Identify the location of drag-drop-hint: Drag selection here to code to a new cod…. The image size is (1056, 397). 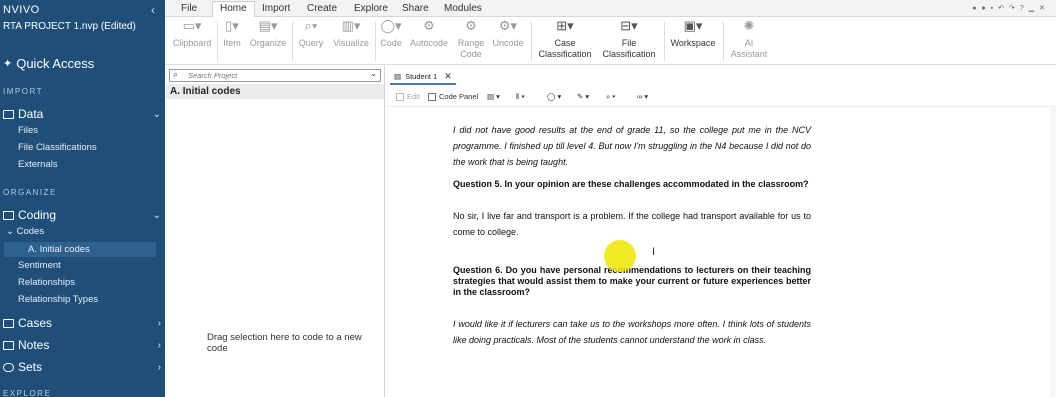
(295, 343).